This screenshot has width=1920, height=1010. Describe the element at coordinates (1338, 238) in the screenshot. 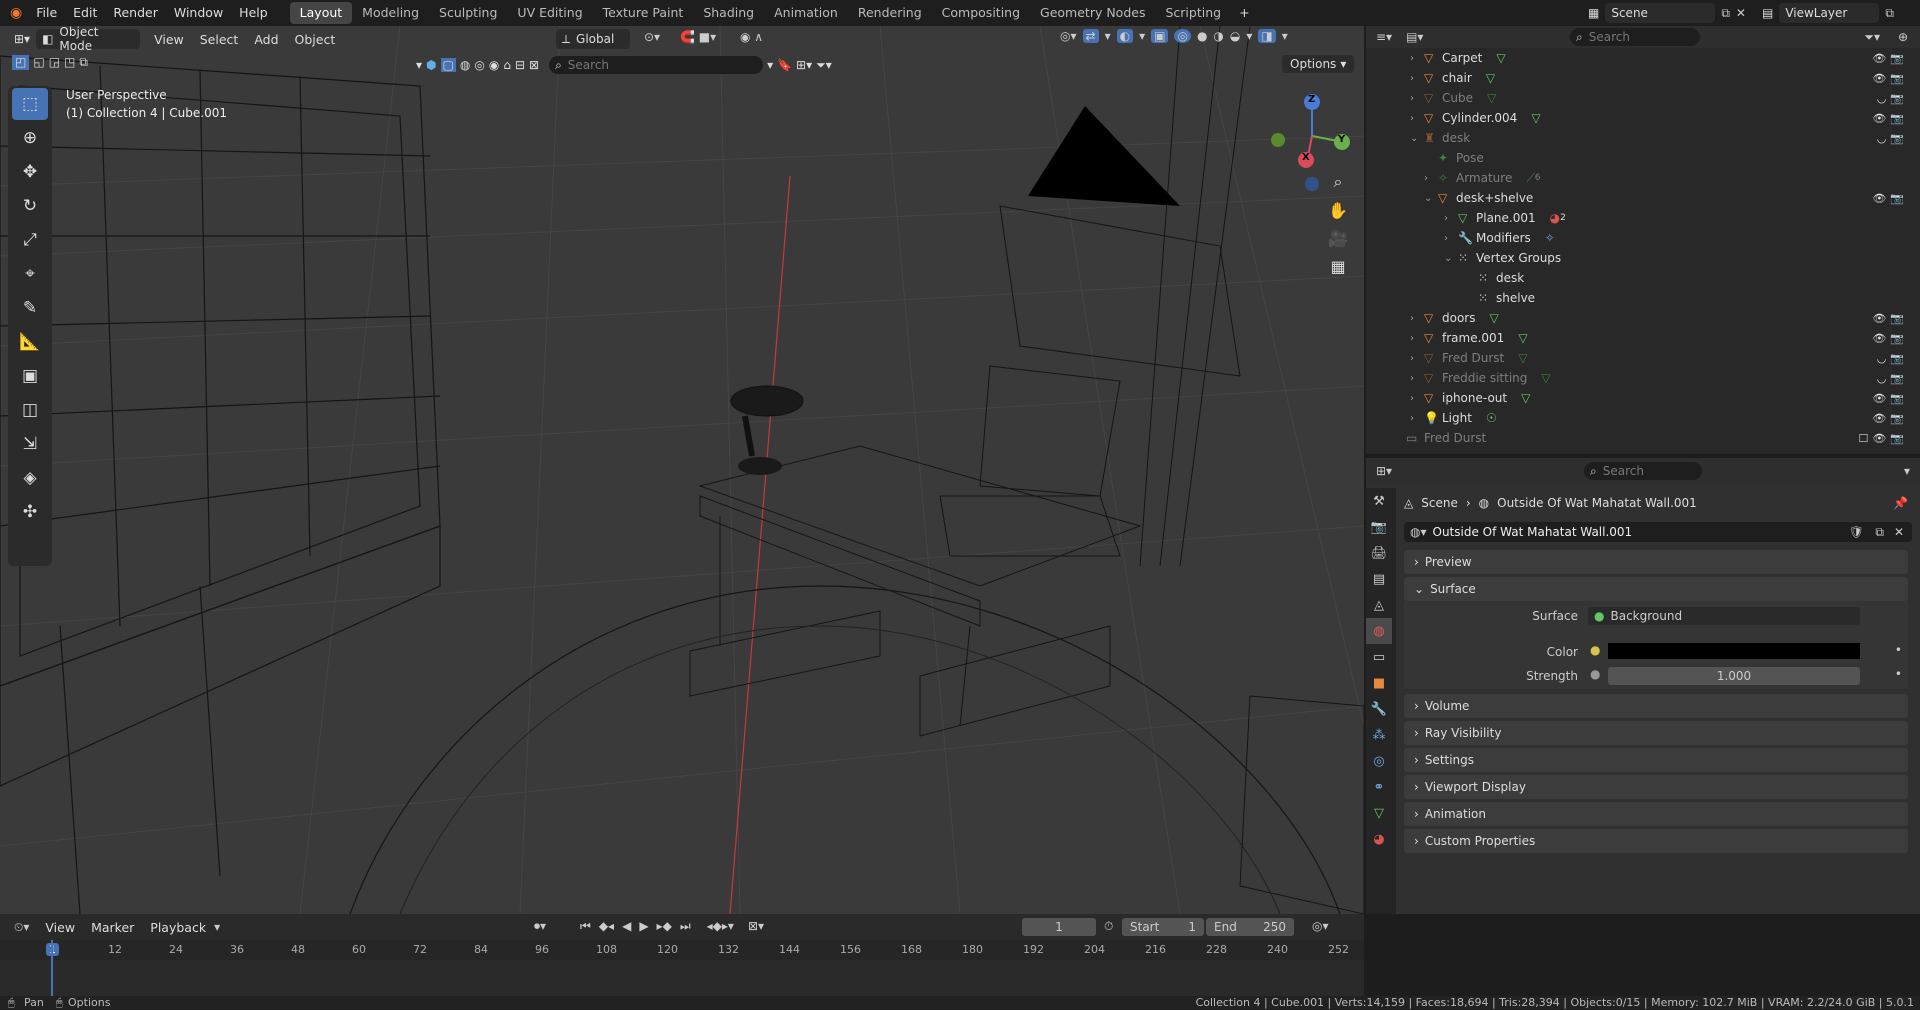

I see `camera-icon: 🎥` at that location.